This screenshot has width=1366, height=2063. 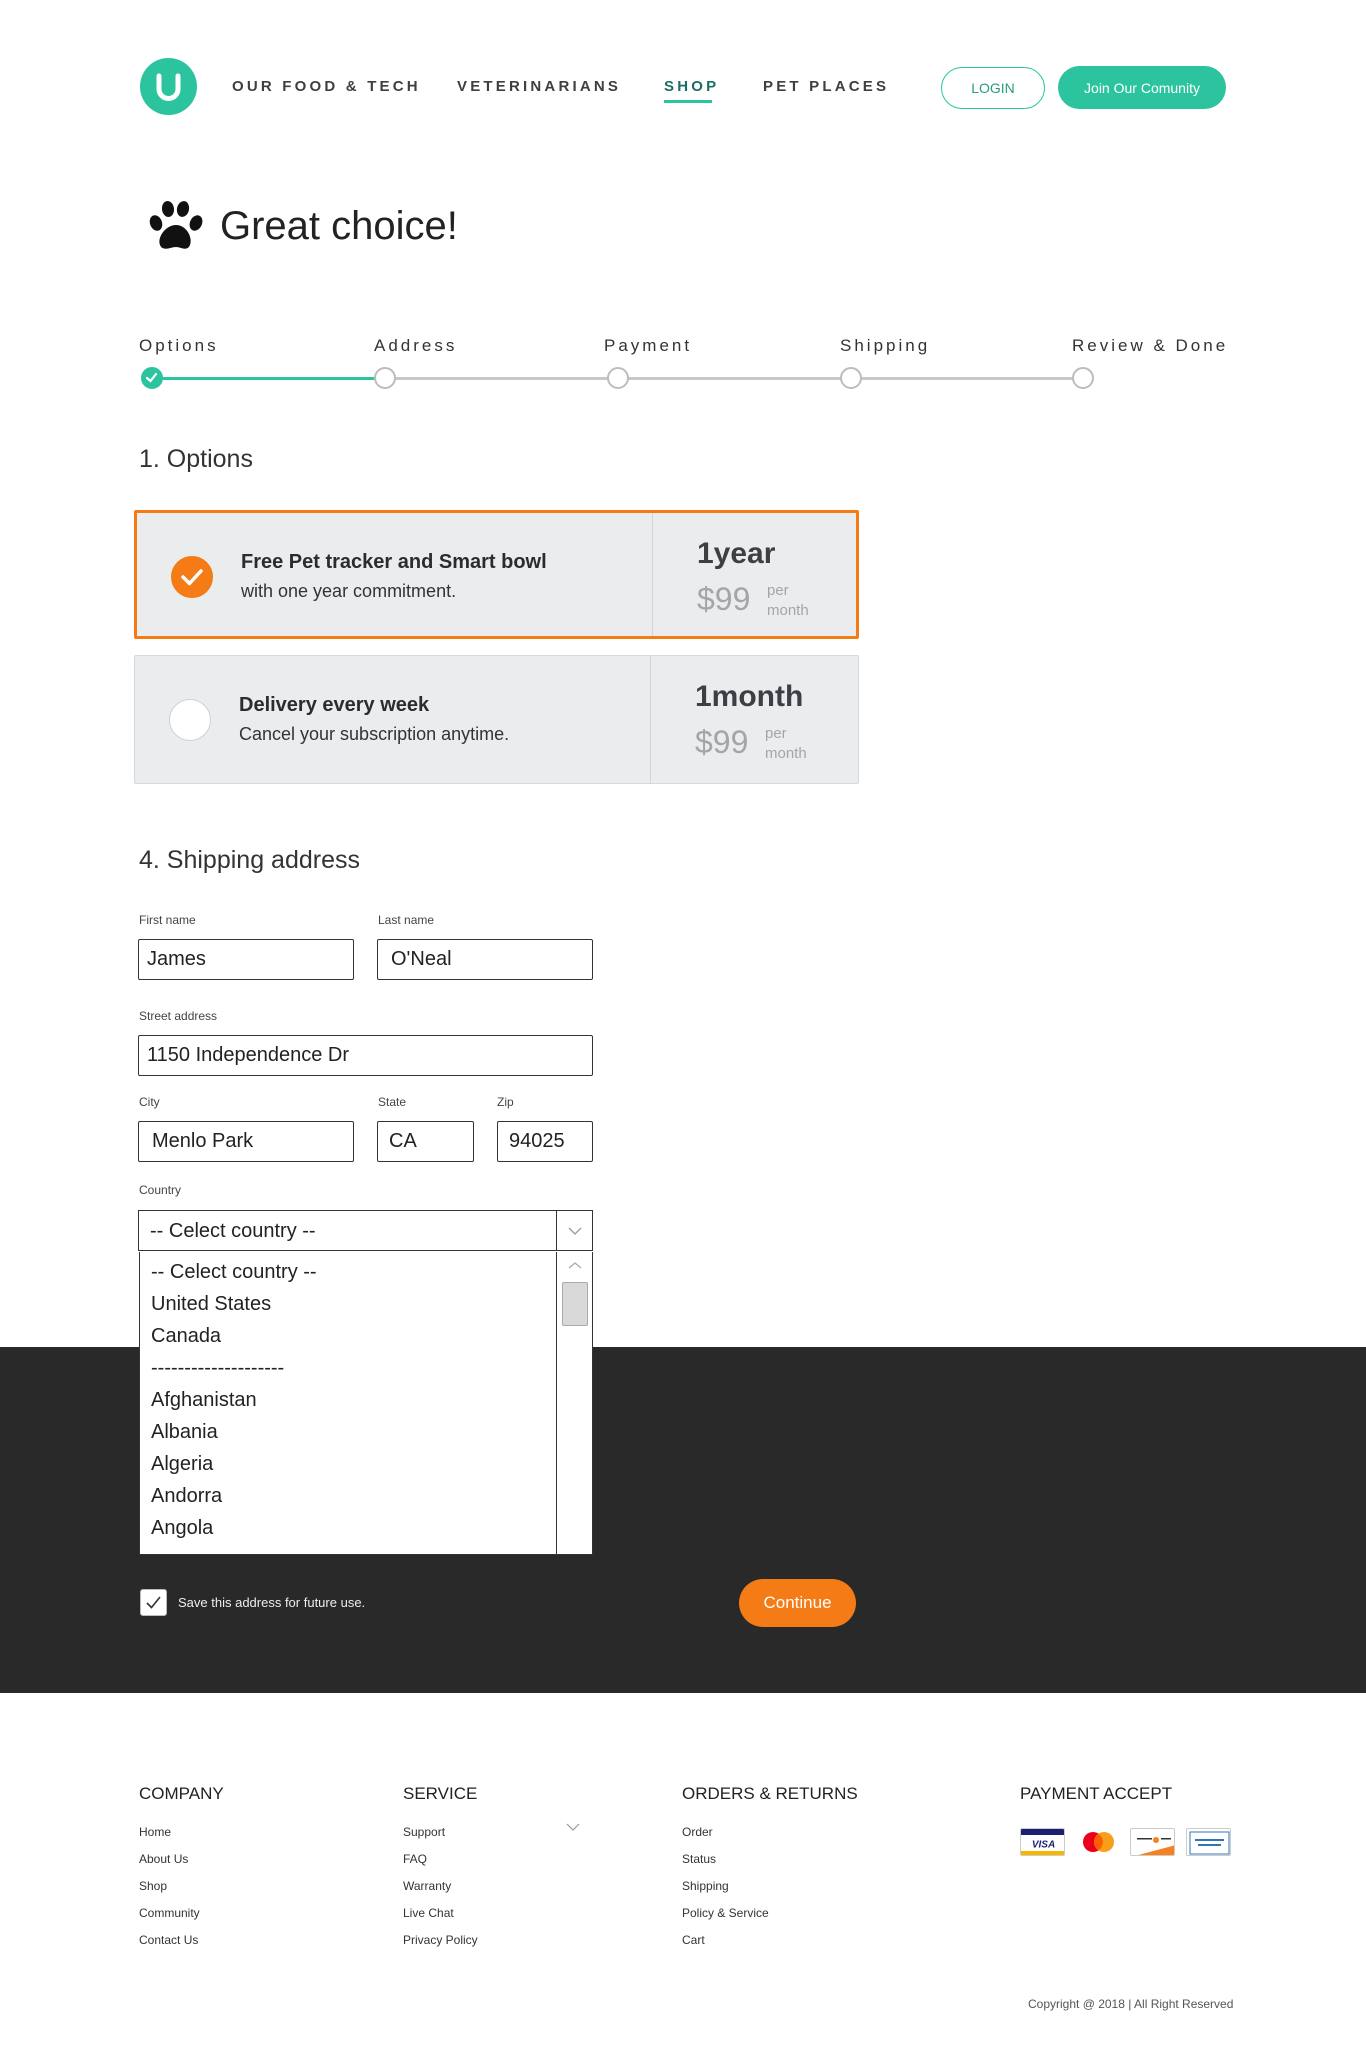 I want to click on nav-shop: SHOP, so click(x=691, y=86).